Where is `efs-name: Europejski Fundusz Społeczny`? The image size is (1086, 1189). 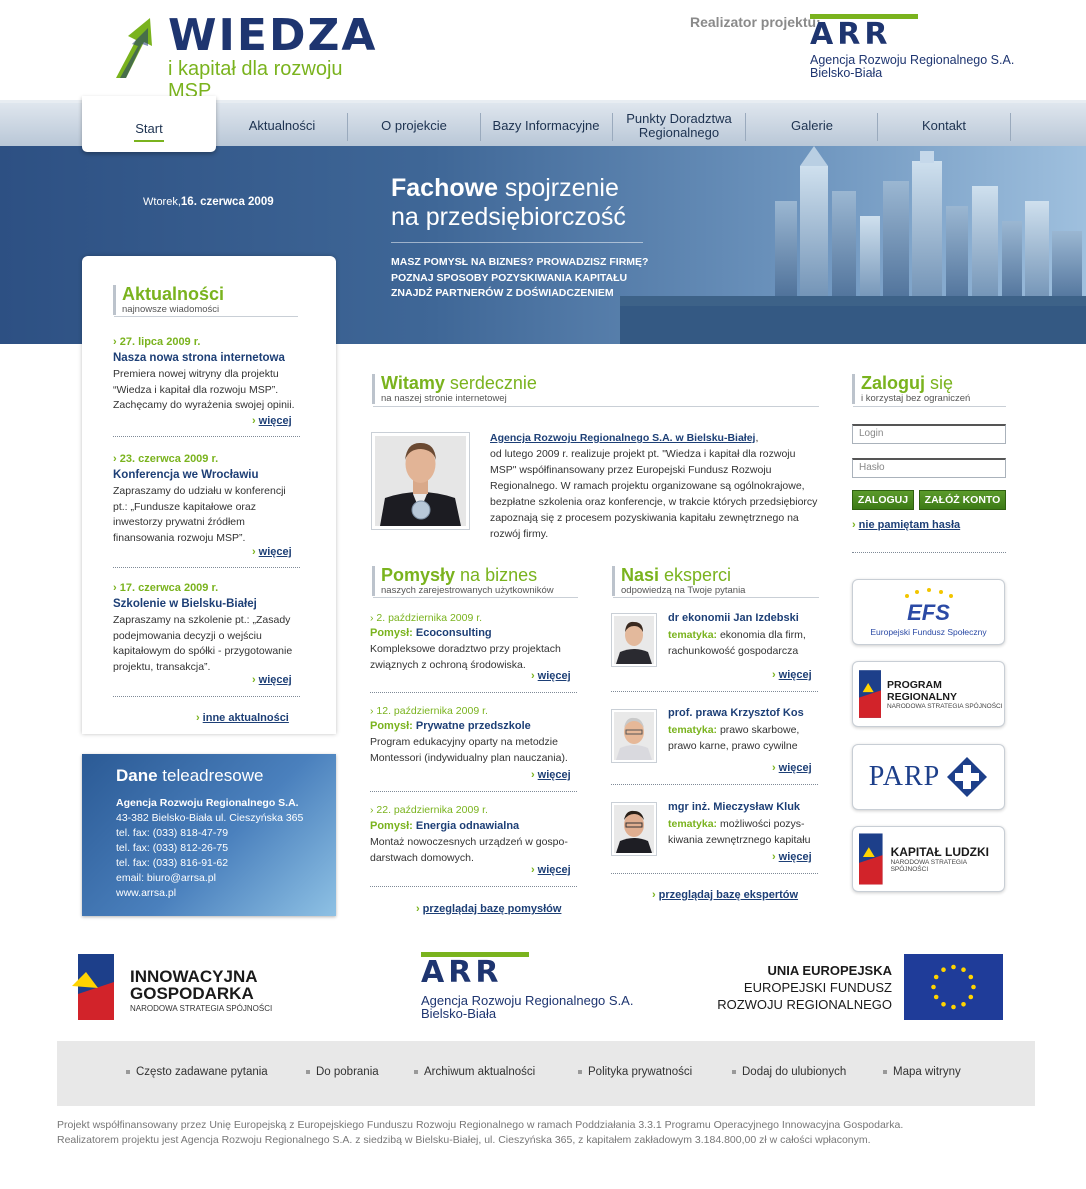 efs-name: Europejski Fundusz Społeczny is located at coordinates (928, 631).